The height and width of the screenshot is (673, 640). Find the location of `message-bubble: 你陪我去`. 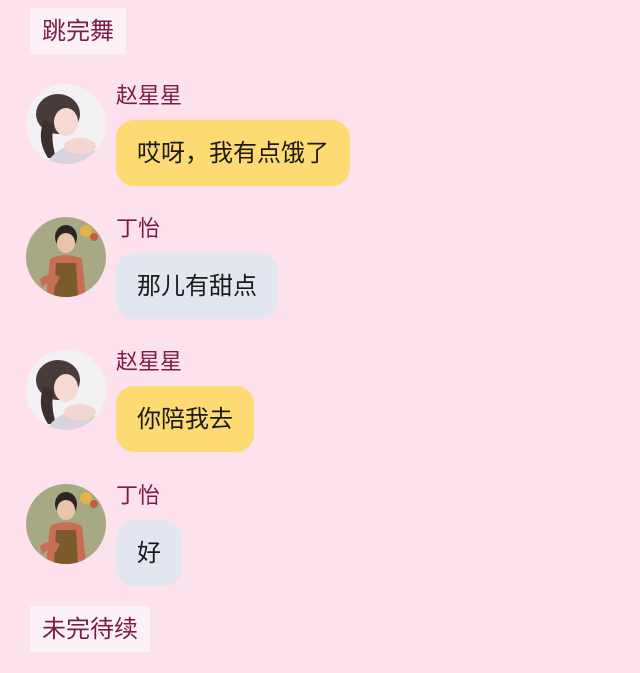

message-bubble: 你陪我去 is located at coordinates (185, 419).